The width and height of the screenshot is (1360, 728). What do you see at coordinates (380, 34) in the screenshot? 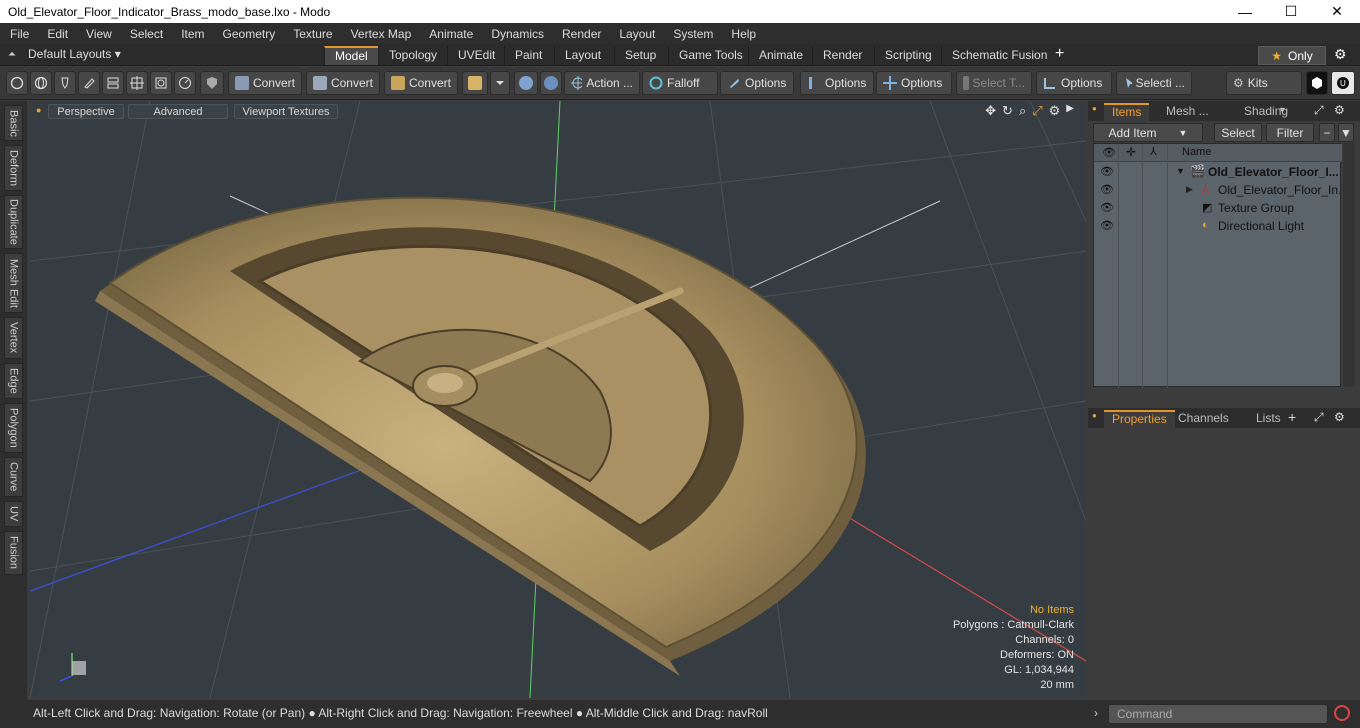
I see `menu-vertex-map: Vertex Map` at bounding box center [380, 34].